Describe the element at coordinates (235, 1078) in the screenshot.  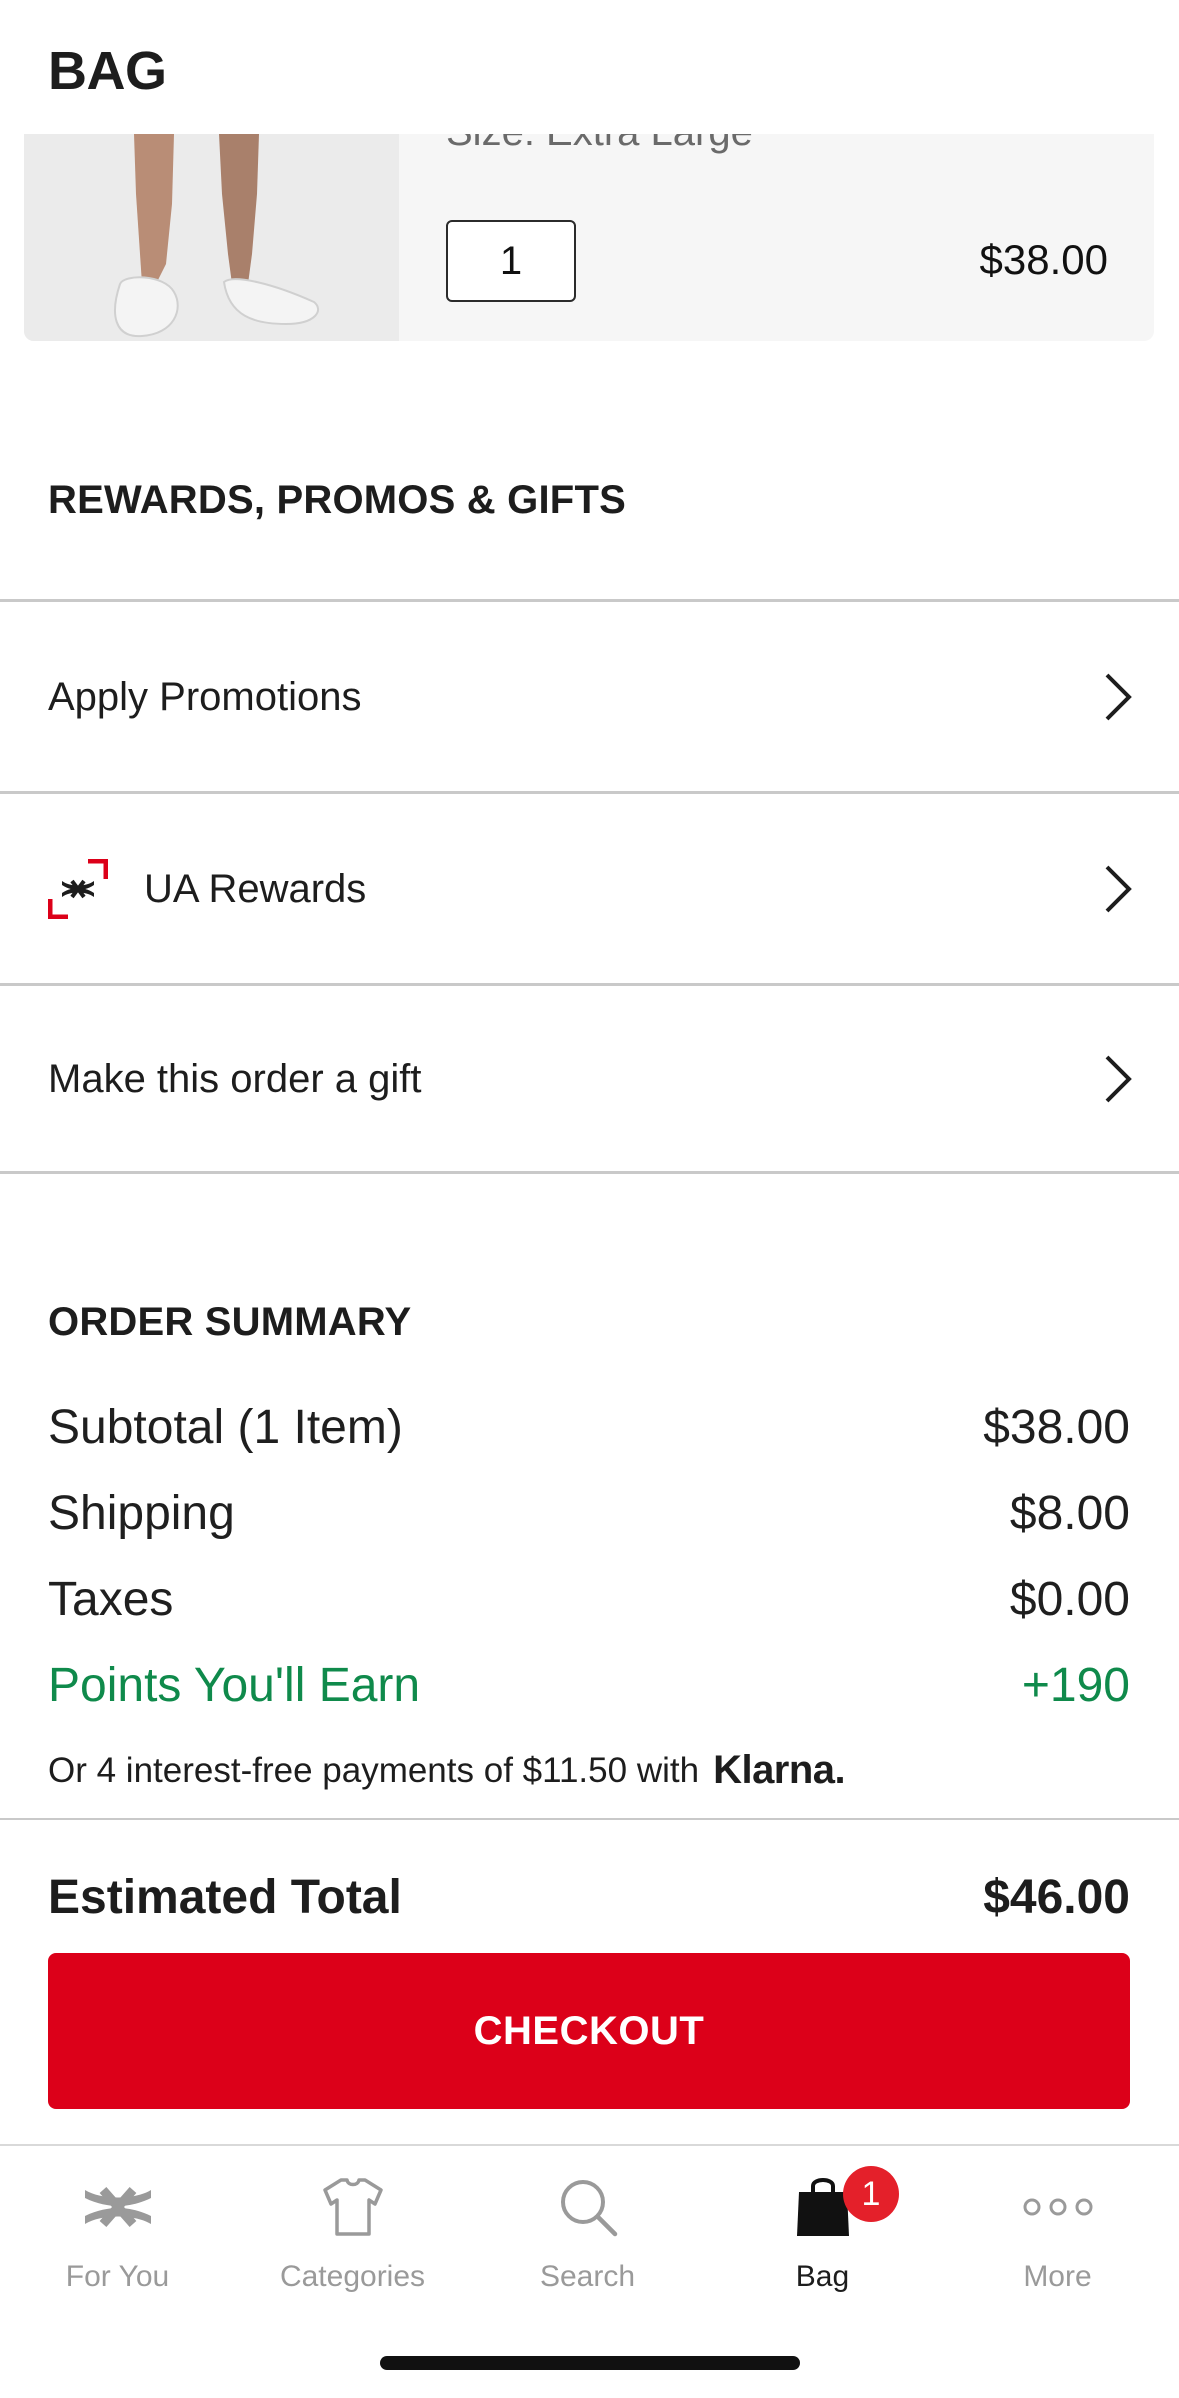
I see `gift-order-label: Make this order a gift` at that location.